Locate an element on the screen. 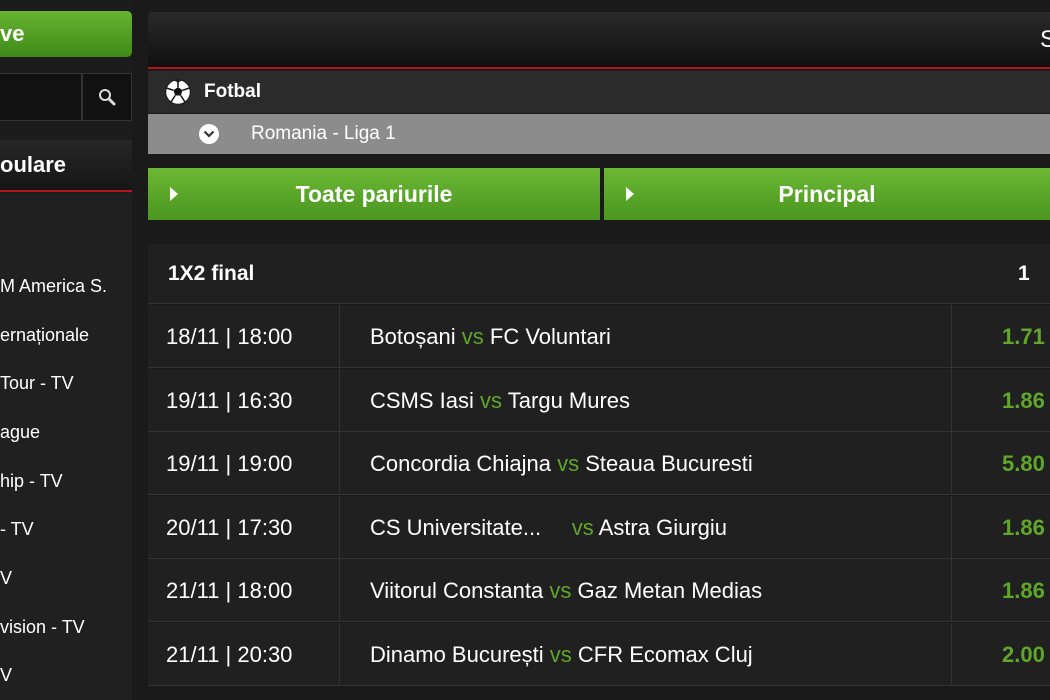  match-date: 18/11 | 18:00 is located at coordinates (244, 336).